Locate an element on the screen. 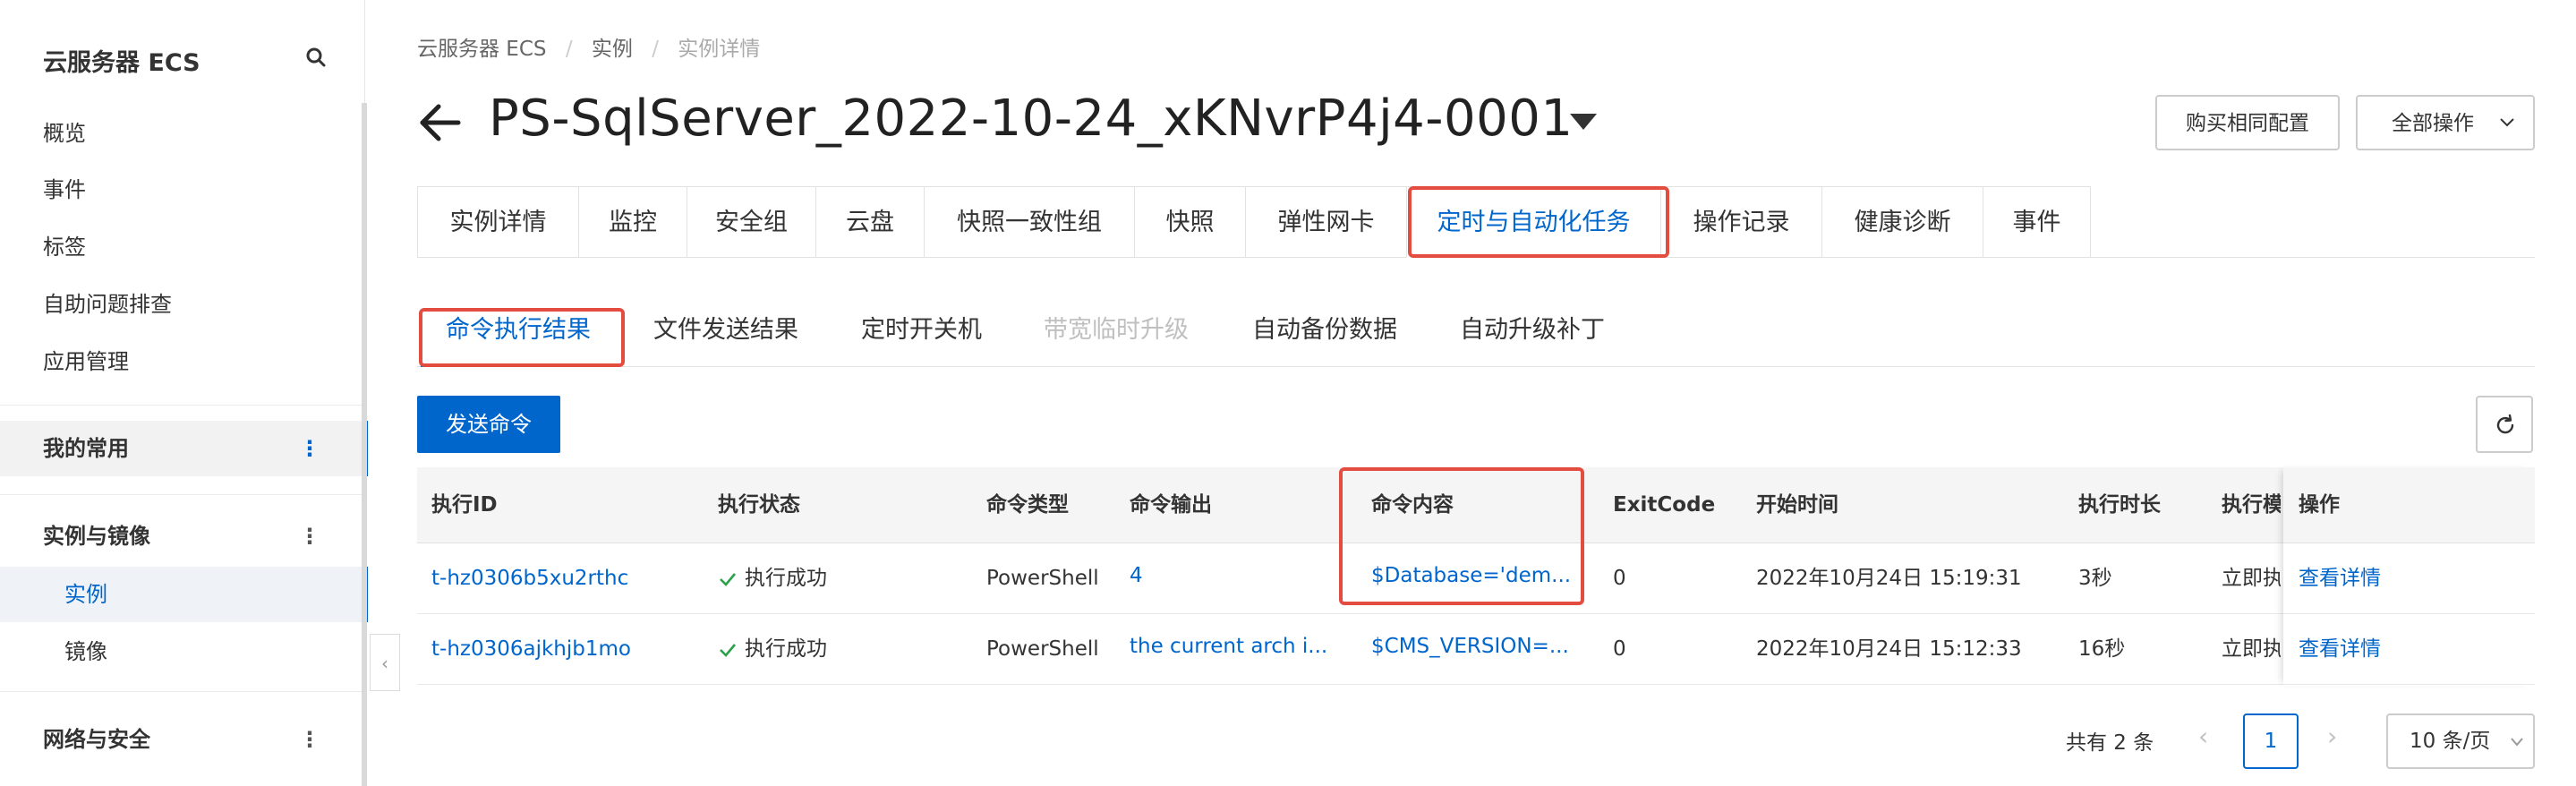  sidebar-item-tags: 标签 is located at coordinates (64, 247).